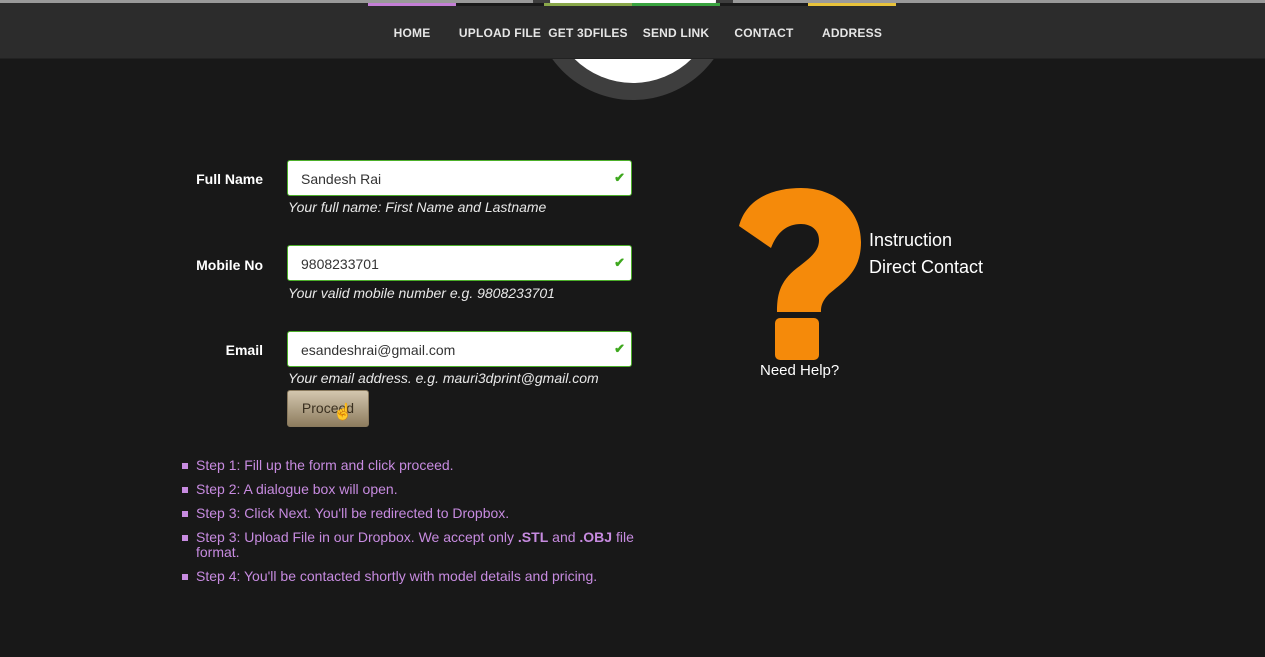 The width and height of the screenshot is (1265, 657). Describe the element at coordinates (676, 30) in the screenshot. I see `nav-send-link: SEND LINK` at that location.